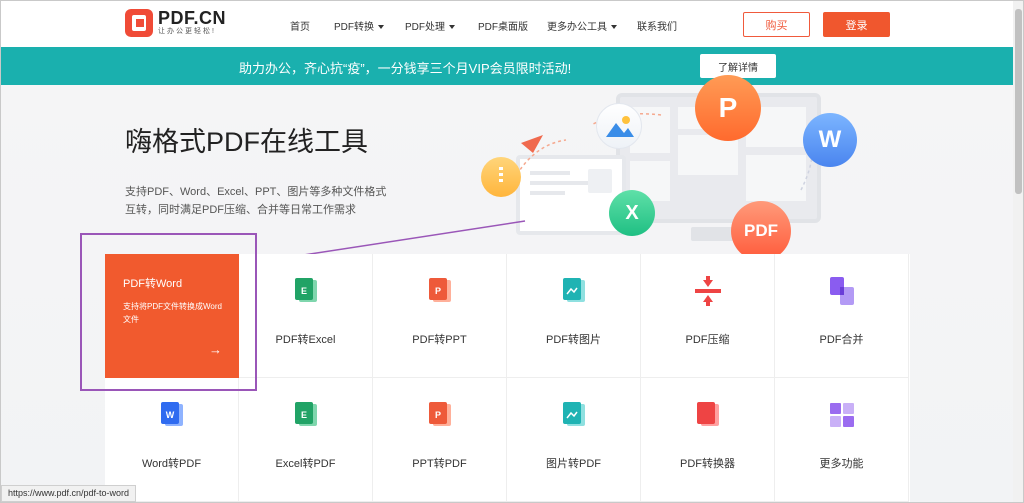 The height and width of the screenshot is (503, 1024). I want to click on tool-label: PDF压缩, so click(707, 340).